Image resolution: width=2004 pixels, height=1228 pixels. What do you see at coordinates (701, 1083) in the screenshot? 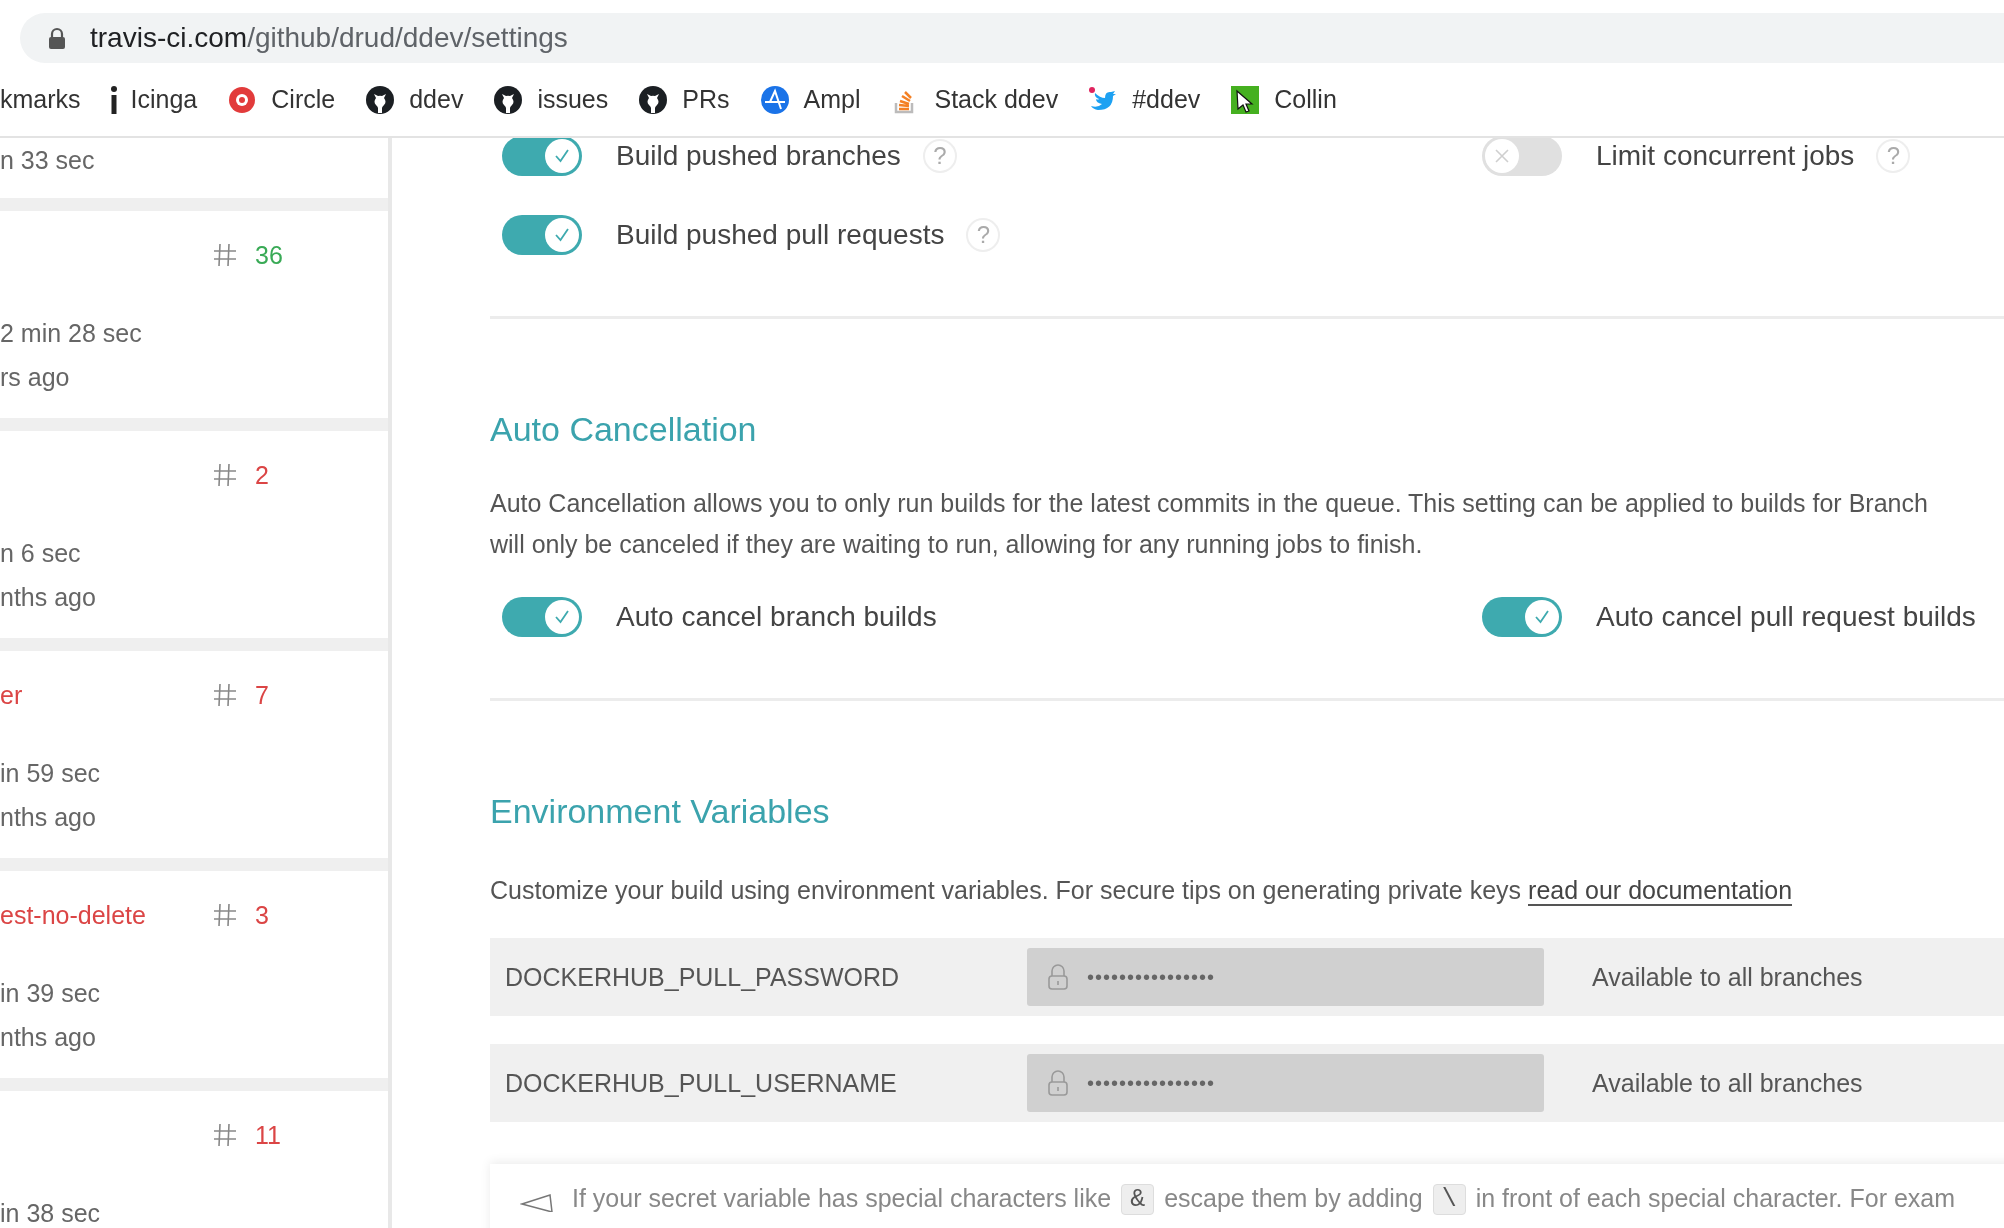
I see `variable-name: DOCKERHUB_PULL_USERNAME` at bounding box center [701, 1083].